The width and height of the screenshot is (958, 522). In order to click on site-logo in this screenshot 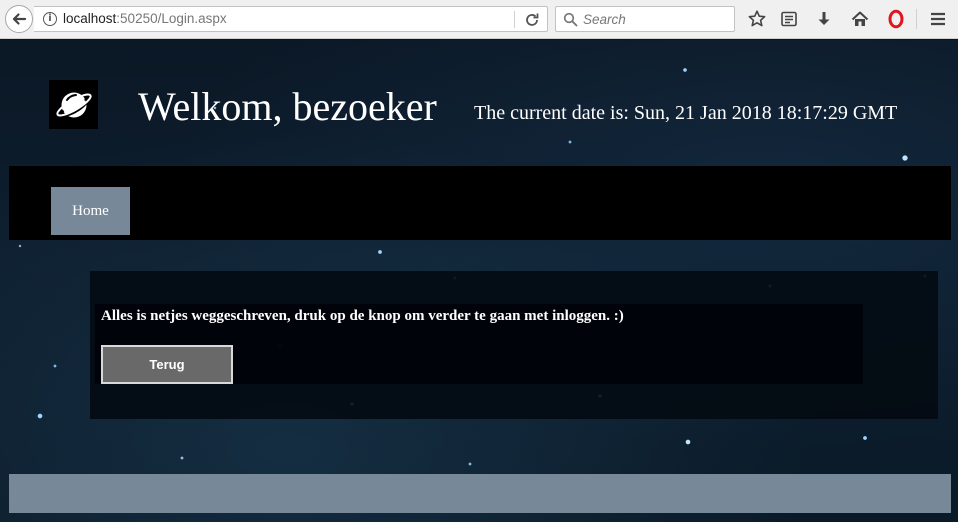, I will do `click(73, 104)`.